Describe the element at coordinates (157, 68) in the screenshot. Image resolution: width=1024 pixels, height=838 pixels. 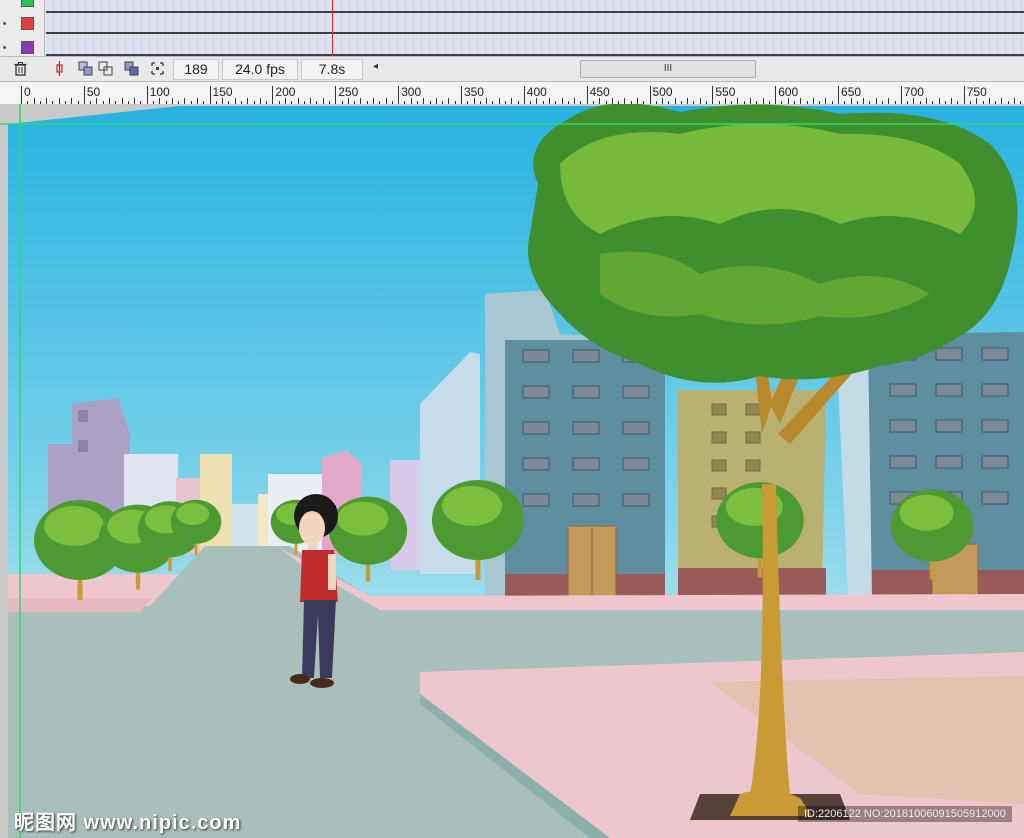
I see `modify-onion-markers-icon` at that location.